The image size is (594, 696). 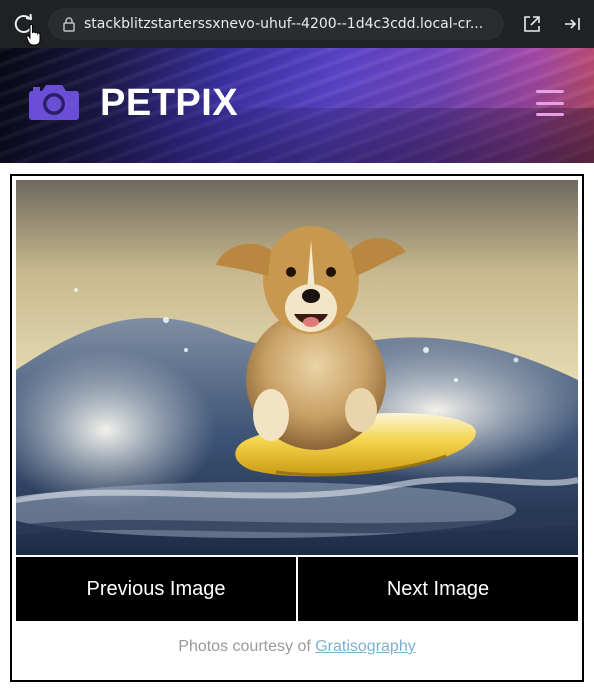 I want to click on next-image-button: Next Image, so click(x=438, y=589).